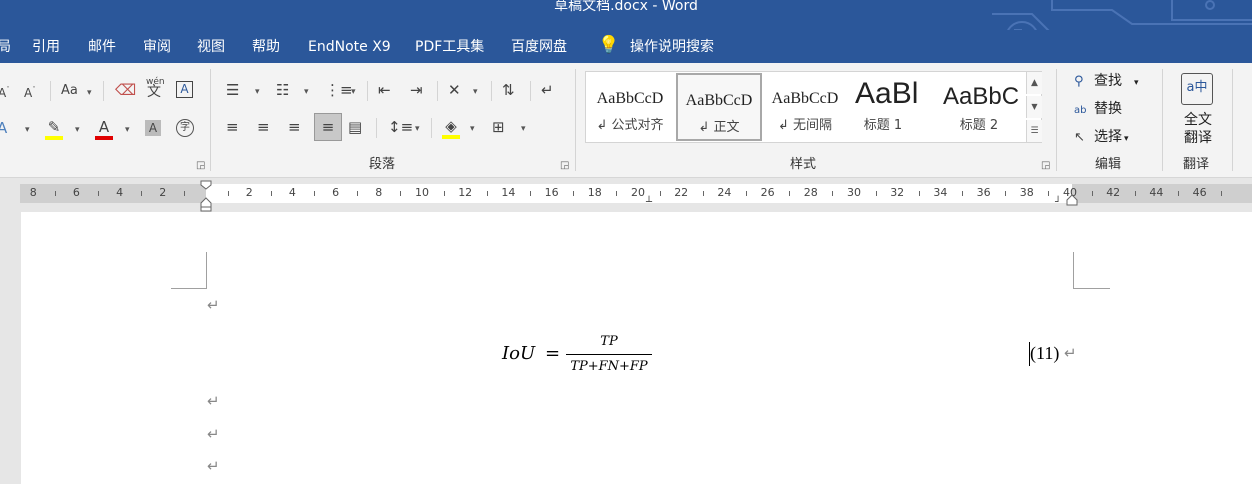 This screenshot has width=1252, height=484. Describe the element at coordinates (184, 89) in the screenshot. I see `character-border-icon: A` at that location.